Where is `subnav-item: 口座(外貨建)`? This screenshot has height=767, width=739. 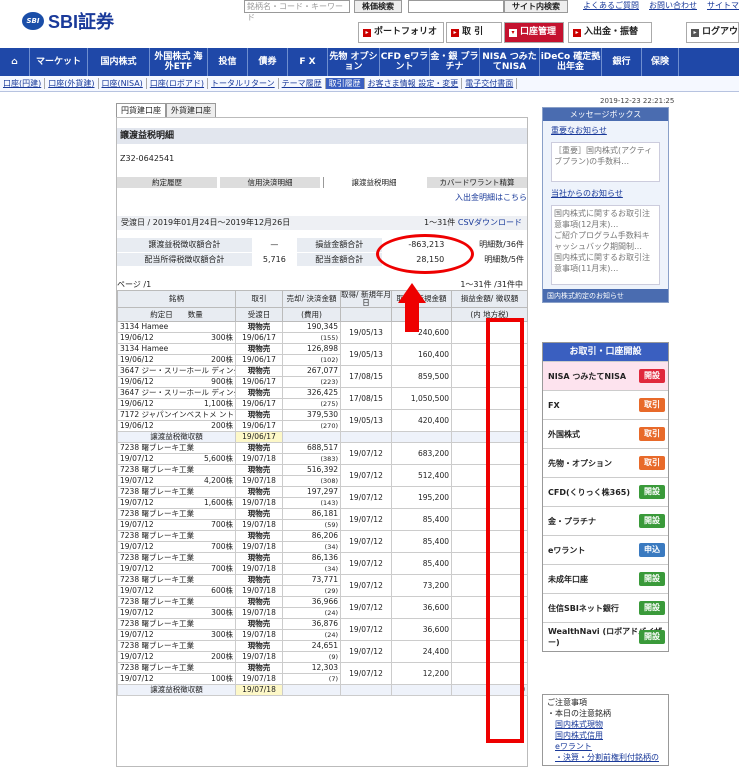 subnav-item: 口座(外貨建) is located at coordinates (72, 83).